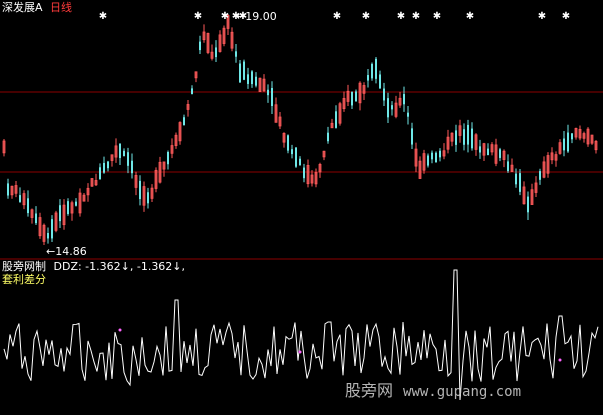 The image size is (603, 415). I want to click on chart-title: 深发展A 日线, so click(37, 8).